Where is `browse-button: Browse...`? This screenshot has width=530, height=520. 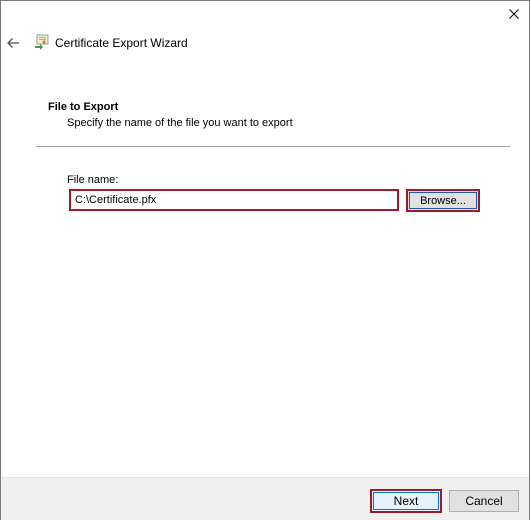 browse-button: Browse... is located at coordinates (443, 200).